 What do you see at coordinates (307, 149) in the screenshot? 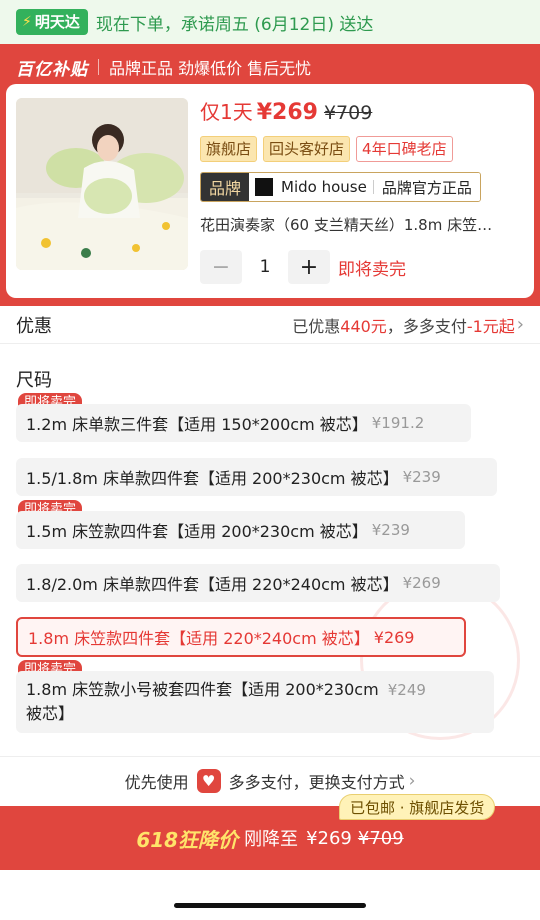
I see `tag-returning-customer: 回头客好店` at bounding box center [307, 149].